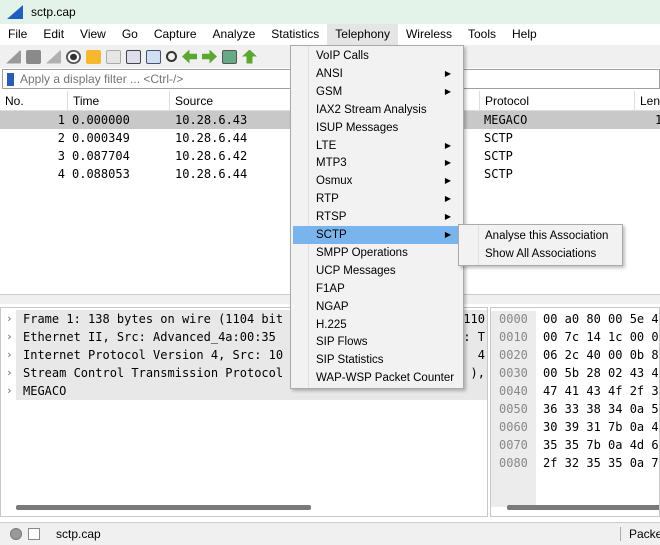 Image resolution: width=660 pixels, height=545 pixels. What do you see at coordinates (326, 145) in the screenshot?
I see `menu-item-label: LTE` at bounding box center [326, 145].